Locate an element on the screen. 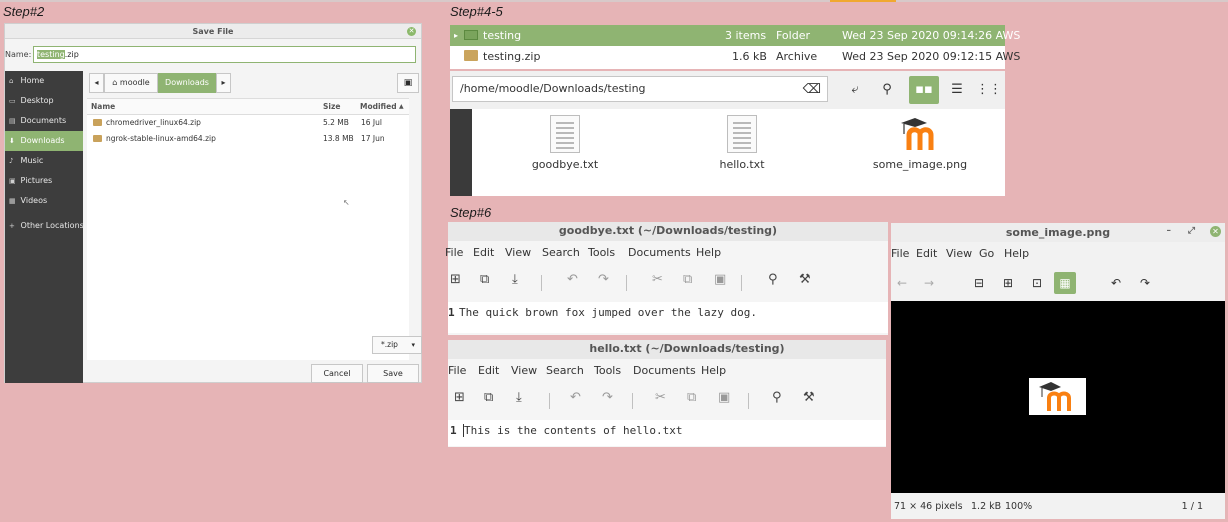  file-row: chromedriver_linux64.zip 5.2 MB 16 Jul is located at coordinates (248, 123).